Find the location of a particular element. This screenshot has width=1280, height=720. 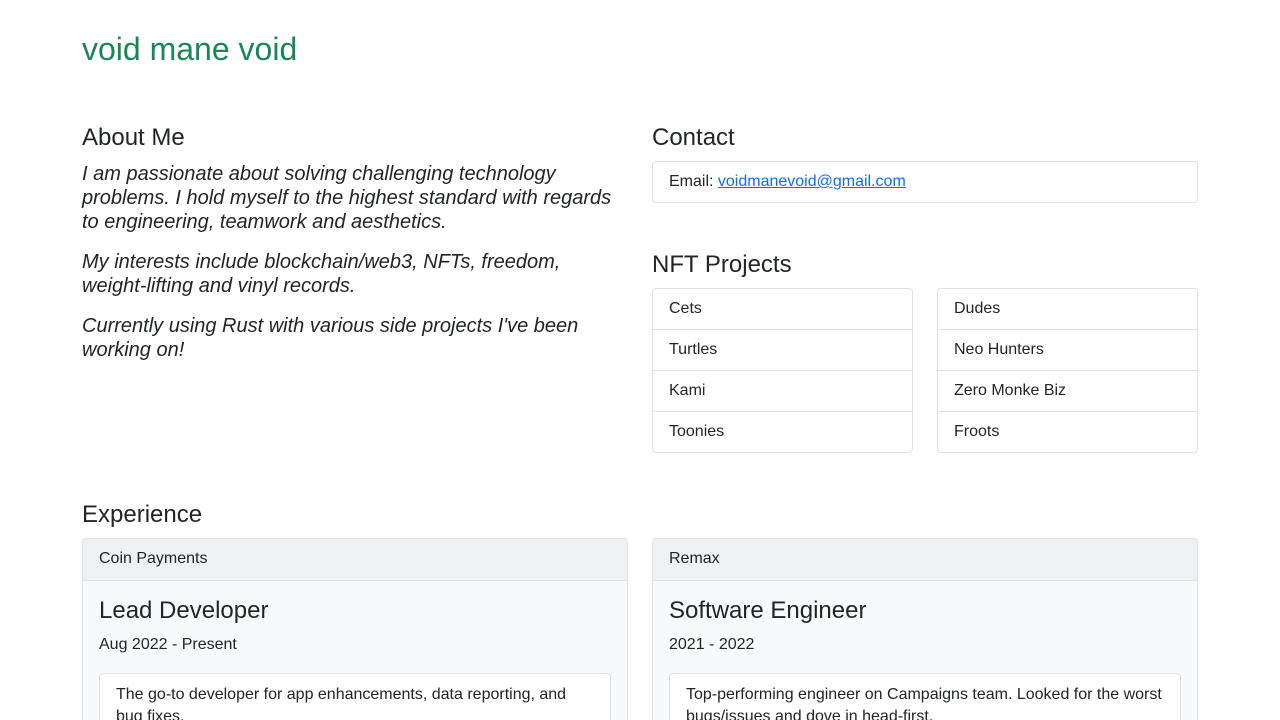

list-item: Neo Hunters is located at coordinates (1067, 350).